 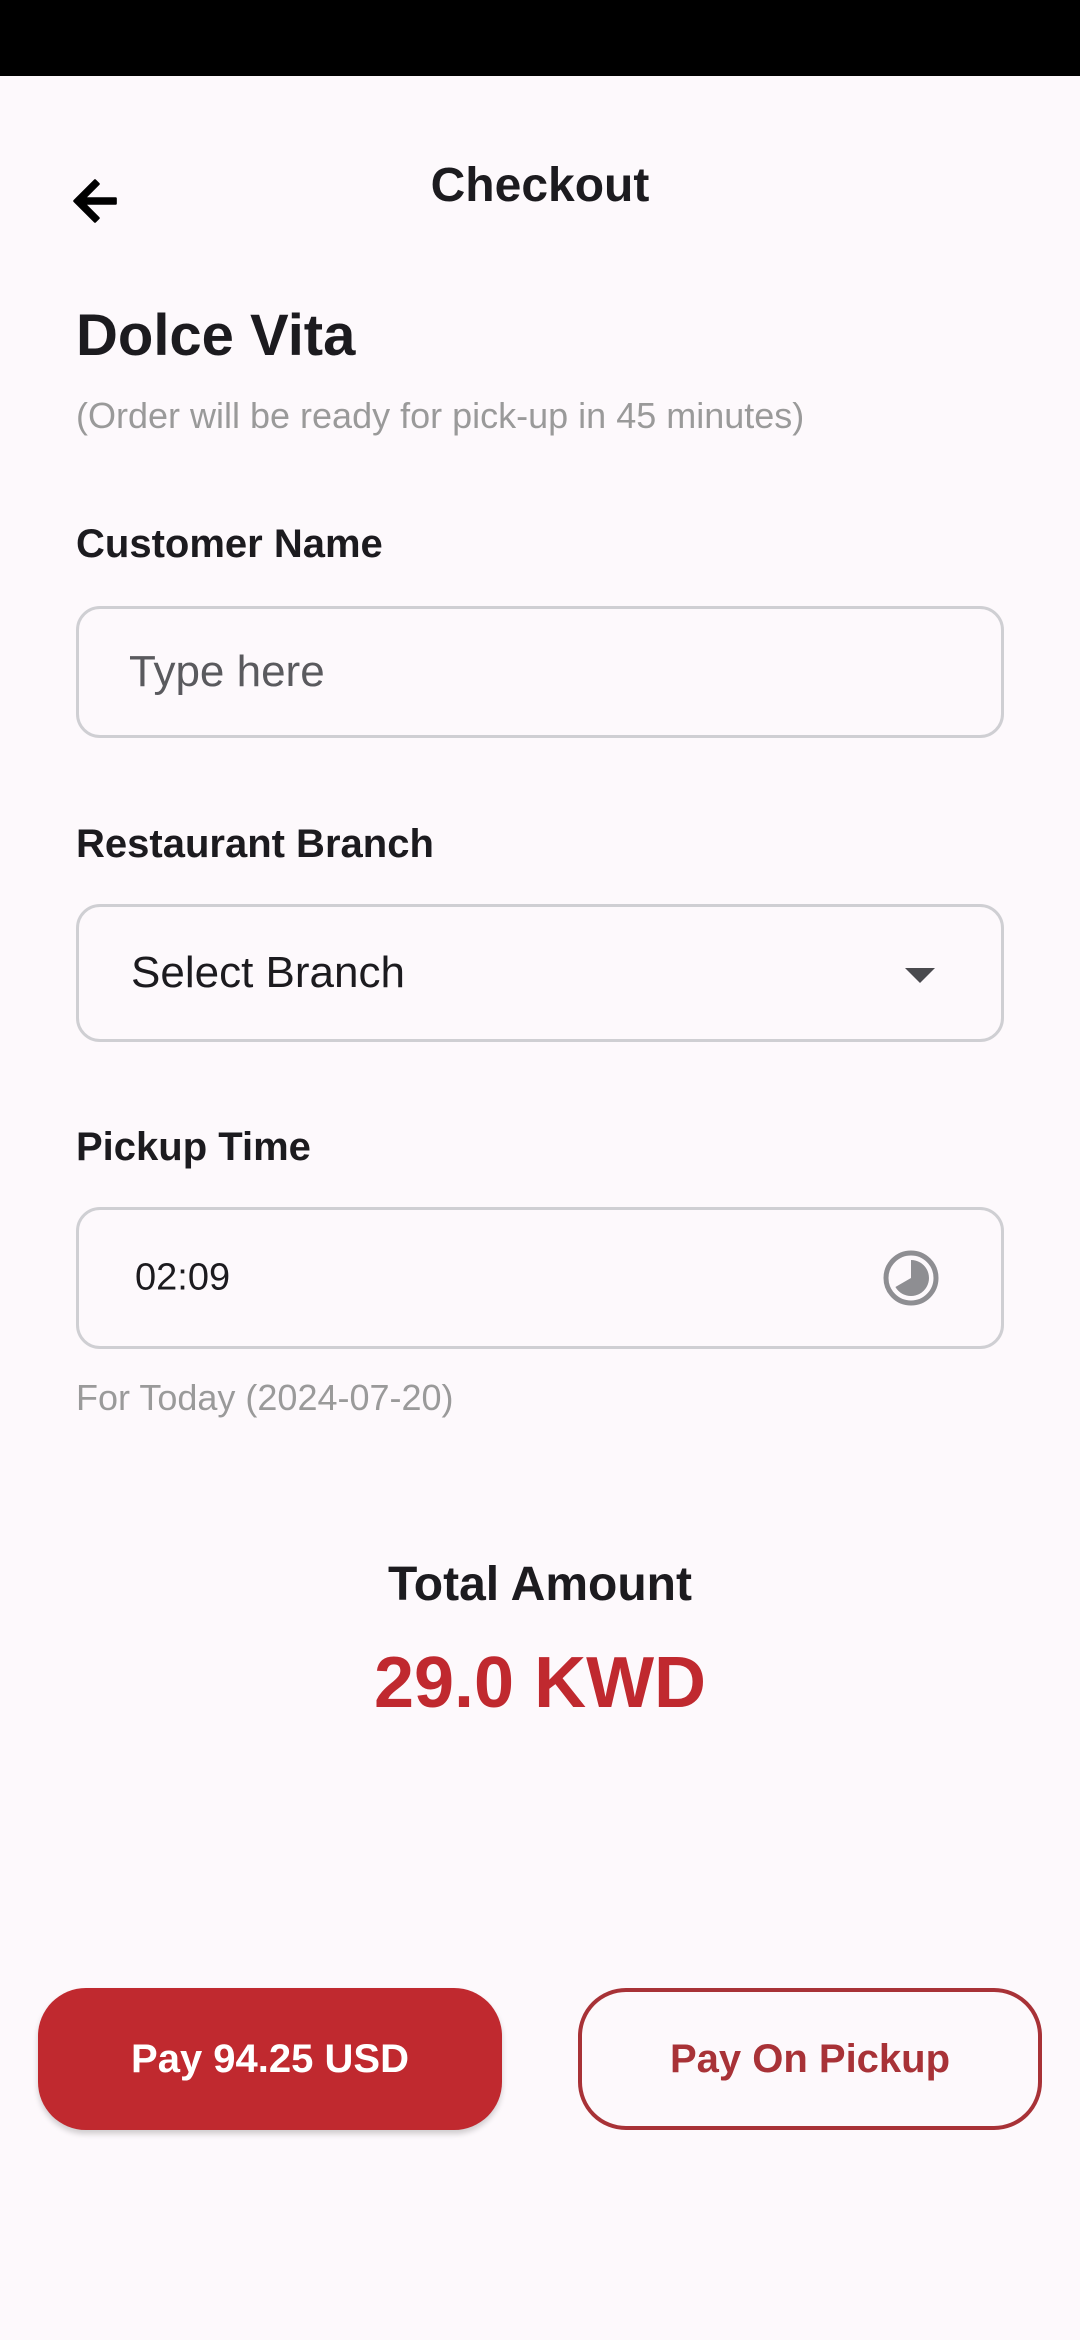 I want to click on branch-select-value: Select Branch, so click(x=268, y=972).